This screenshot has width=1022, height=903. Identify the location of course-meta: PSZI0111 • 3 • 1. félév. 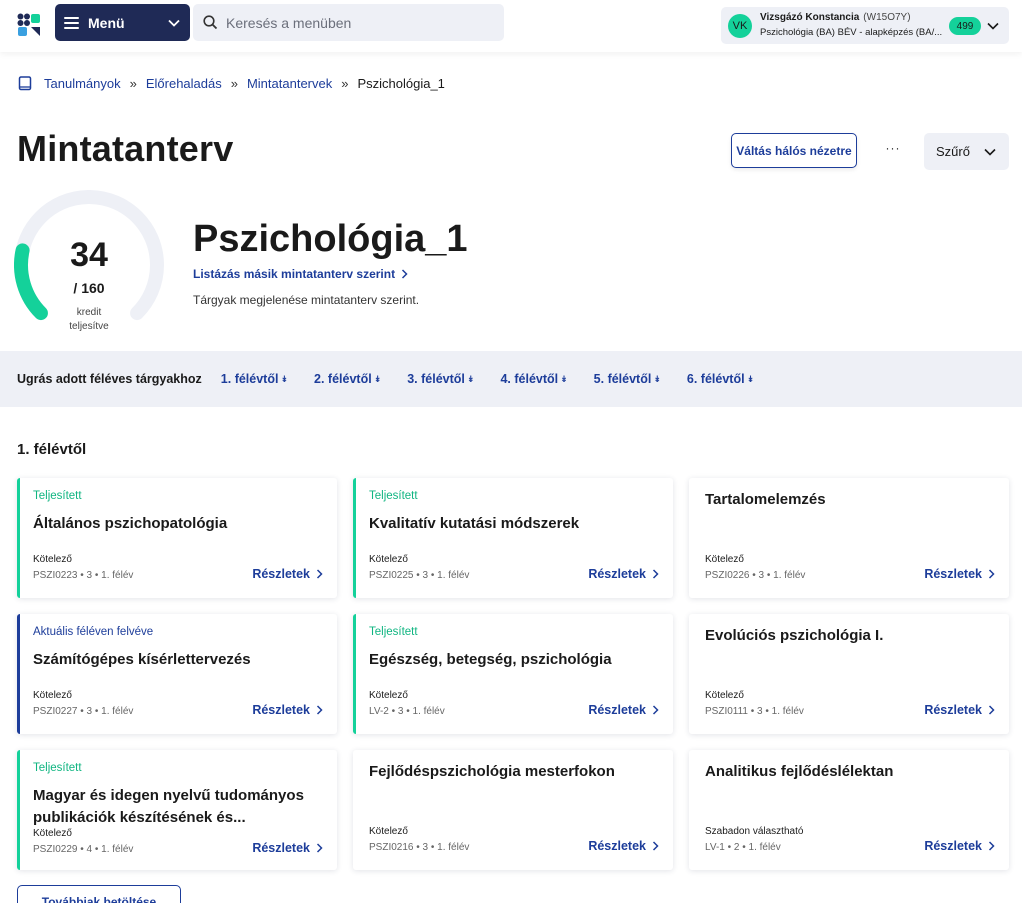
(754, 711).